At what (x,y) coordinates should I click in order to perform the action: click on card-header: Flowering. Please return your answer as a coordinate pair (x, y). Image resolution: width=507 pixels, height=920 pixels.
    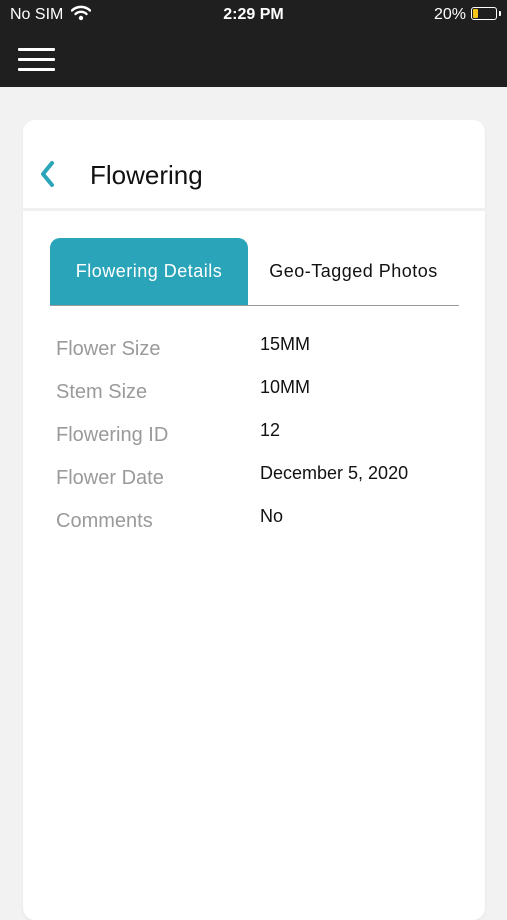
    Looking at the image, I should click on (254, 165).